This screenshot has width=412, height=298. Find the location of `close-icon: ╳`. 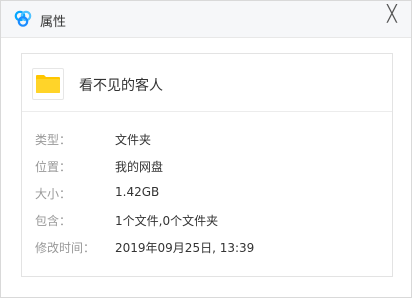

close-icon: ╳ is located at coordinates (392, 14).